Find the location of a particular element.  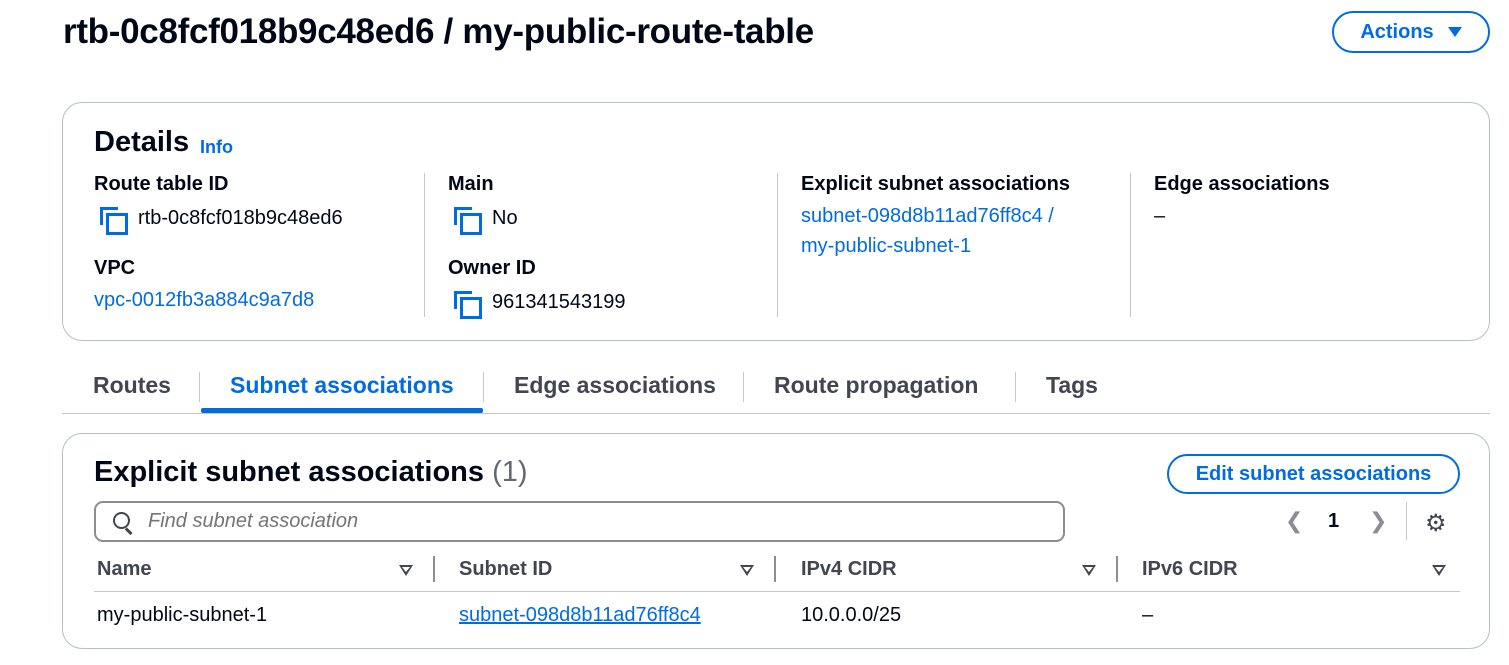

main-value: No is located at coordinates (485, 220).